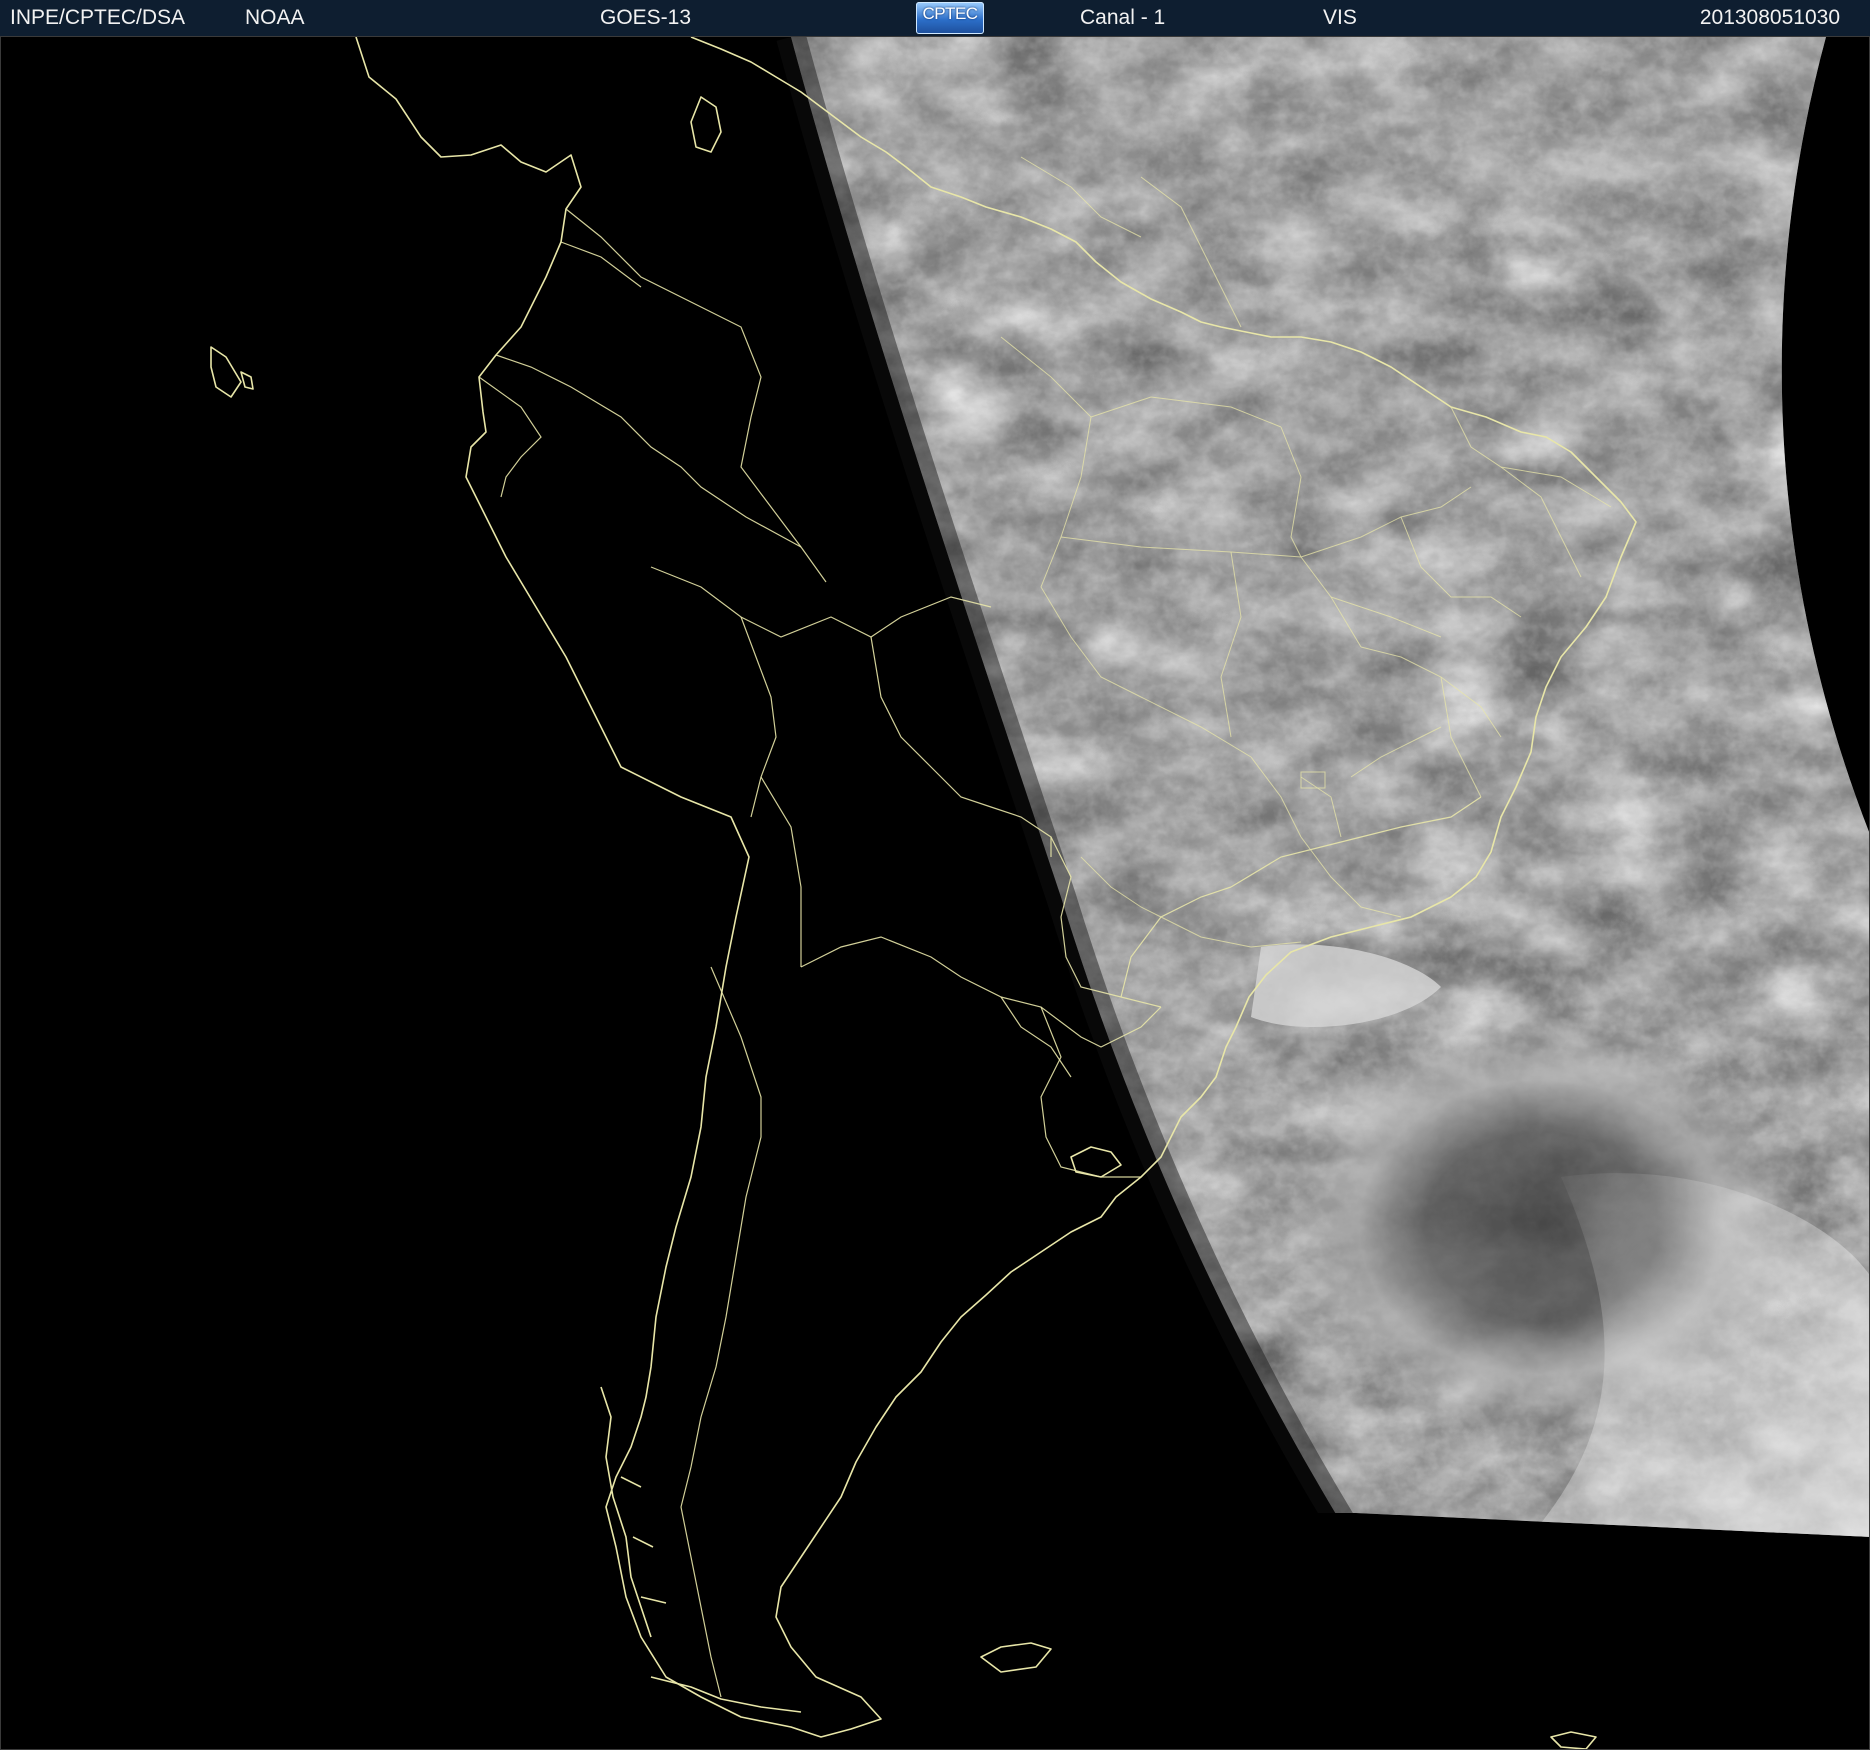 This screenshot has width=1870, height=1750. Describe the element at coordinates (98, 17) in the screenshot. I see `organization-label: INPE/CPTEC/DSA` at that location.